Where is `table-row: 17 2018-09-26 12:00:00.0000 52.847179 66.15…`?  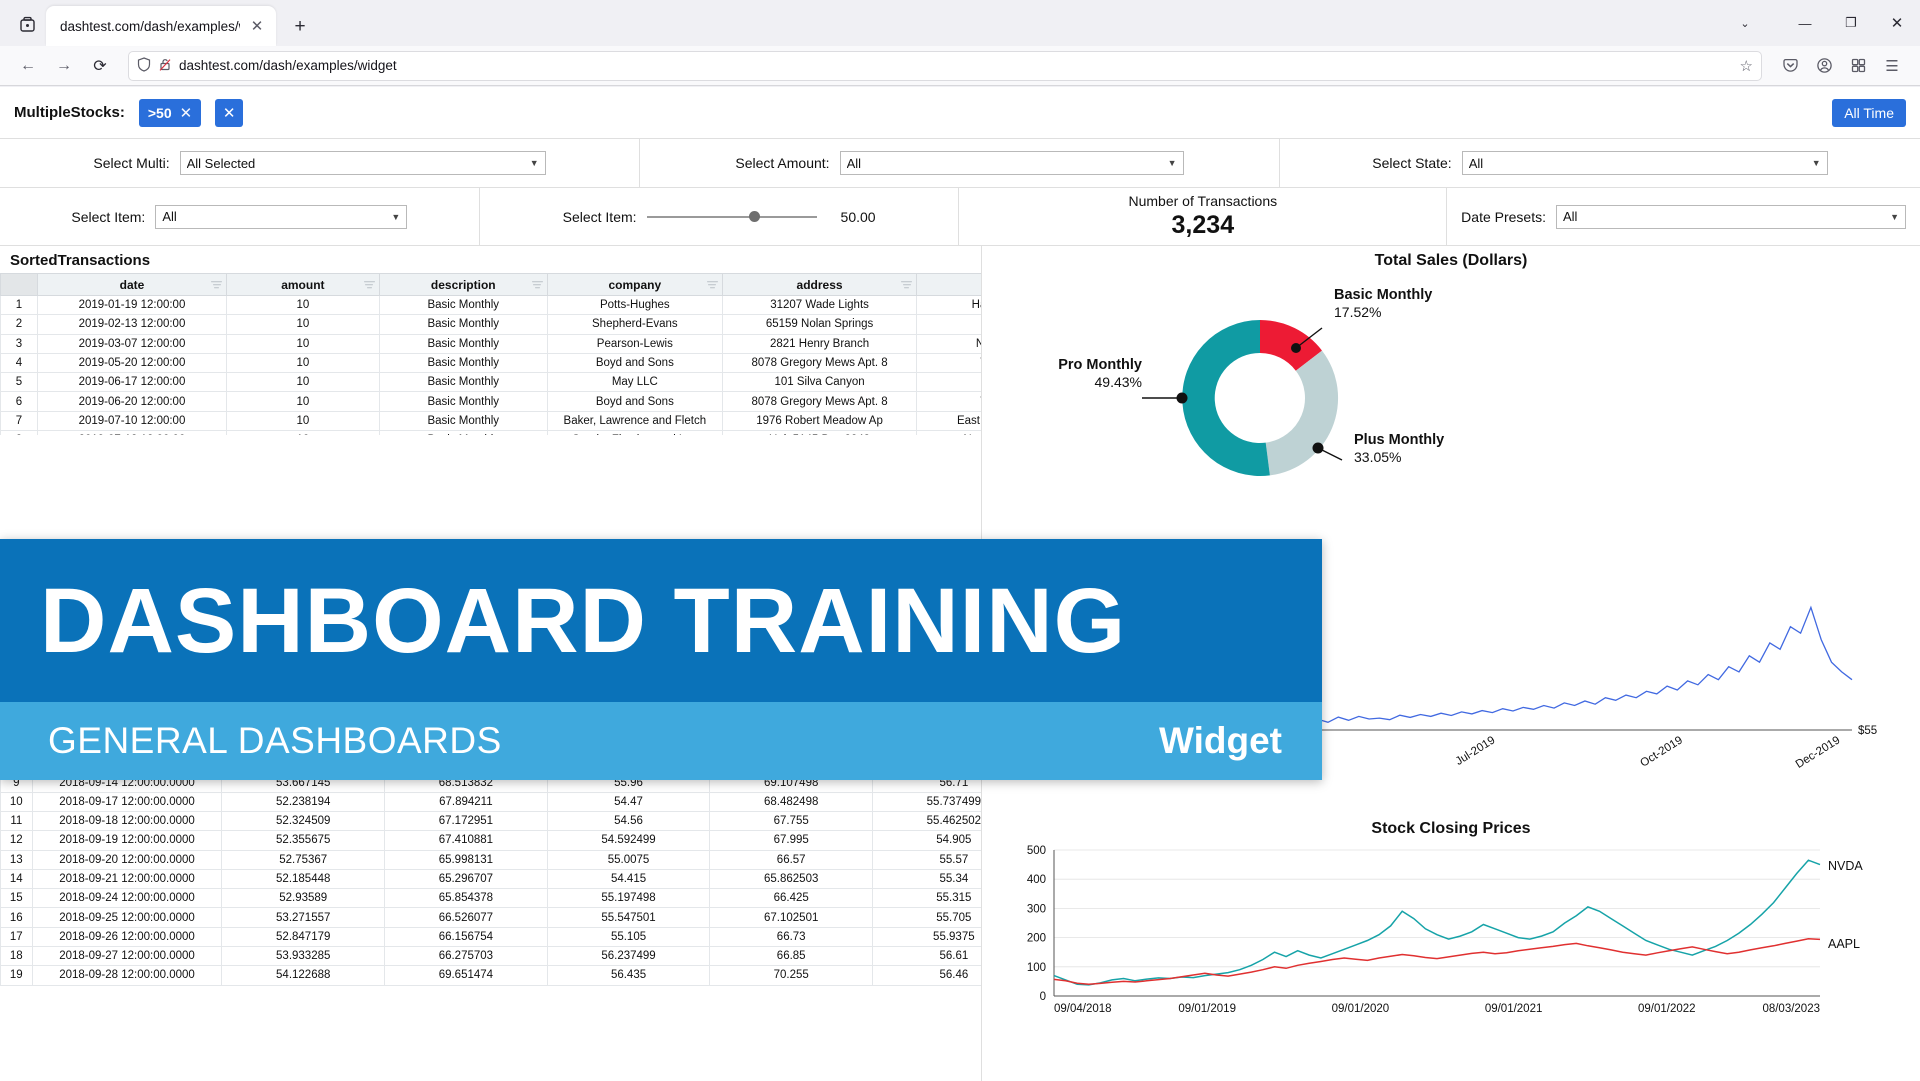 table-row: 17 2018-09-26 12:00:00.0000 52.847179 66.15… is located at coordinates (490, 937).